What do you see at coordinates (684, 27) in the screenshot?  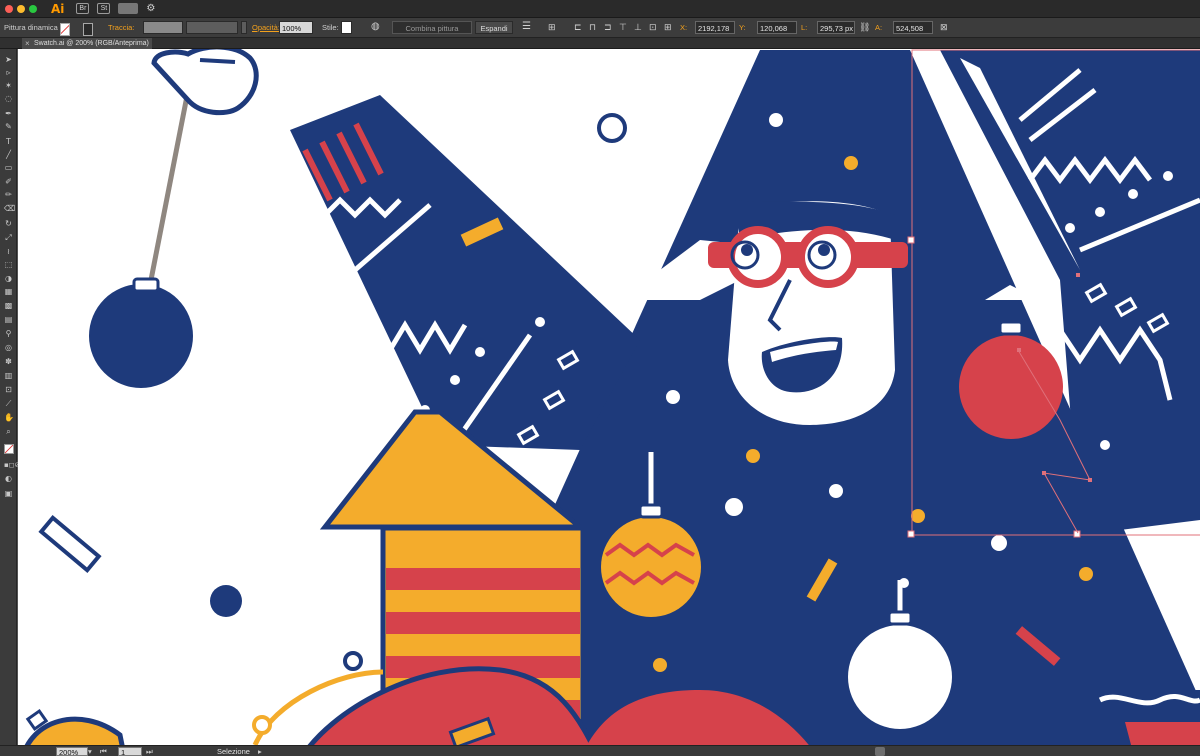 I see `x-label: X:` at bounding box center [684, 27].